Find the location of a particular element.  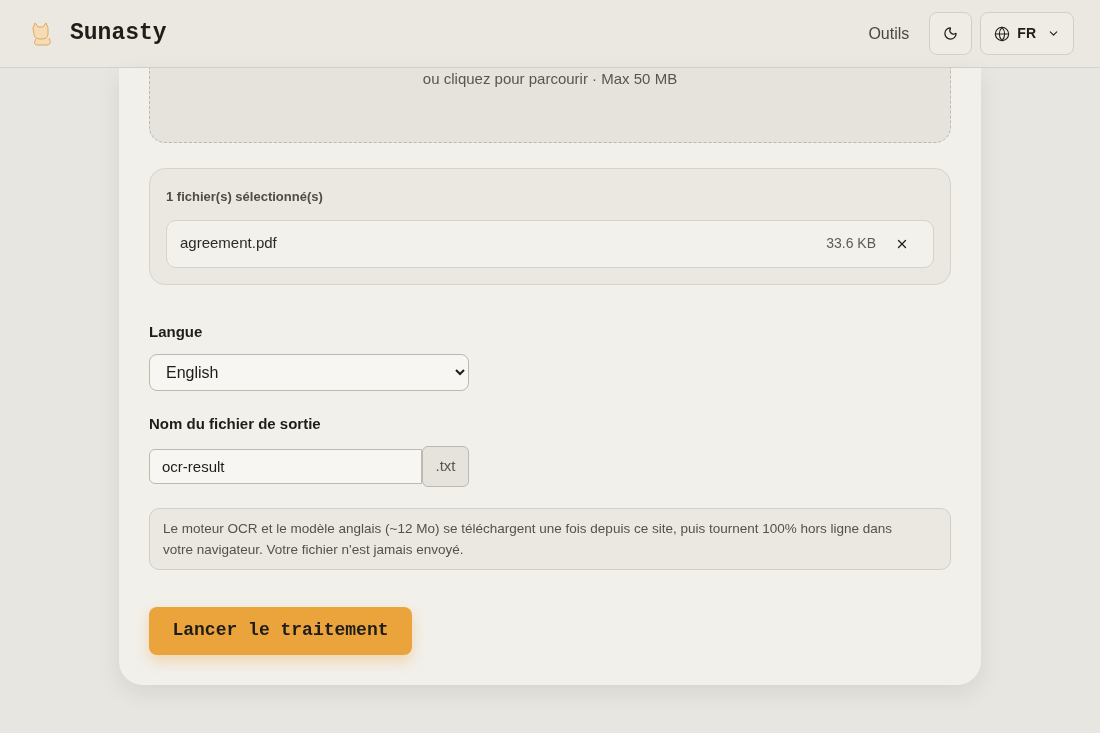

dropzone-hint: ou cliquez pour parcourir · Max 50 MB is located at coordinates (550, 79).